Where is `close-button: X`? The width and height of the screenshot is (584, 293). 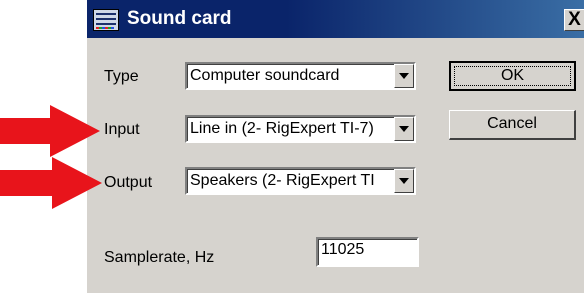 close-button: X is located at coordinates (574, 20).